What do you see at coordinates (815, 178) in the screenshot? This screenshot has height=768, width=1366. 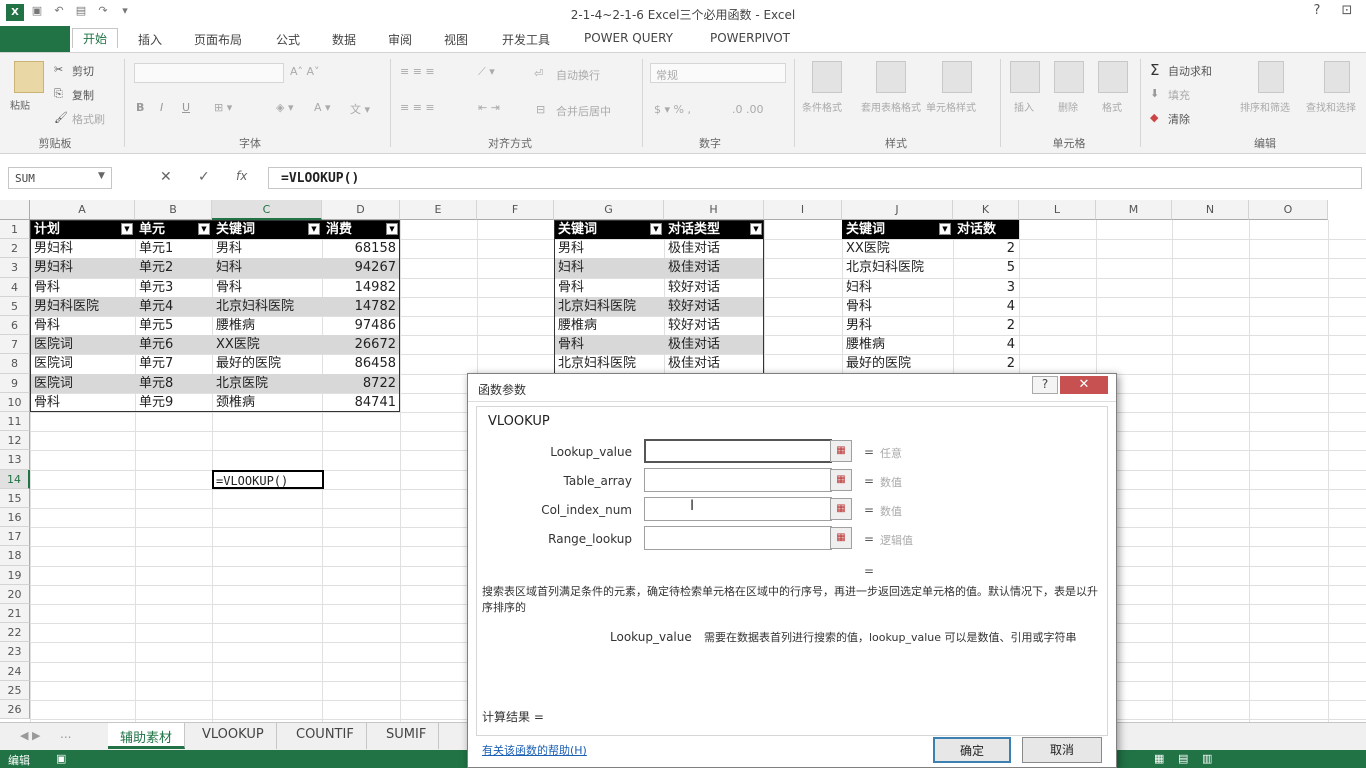 I see `formula-input: =VLOOKUP()` at bounding box center [815, 178].